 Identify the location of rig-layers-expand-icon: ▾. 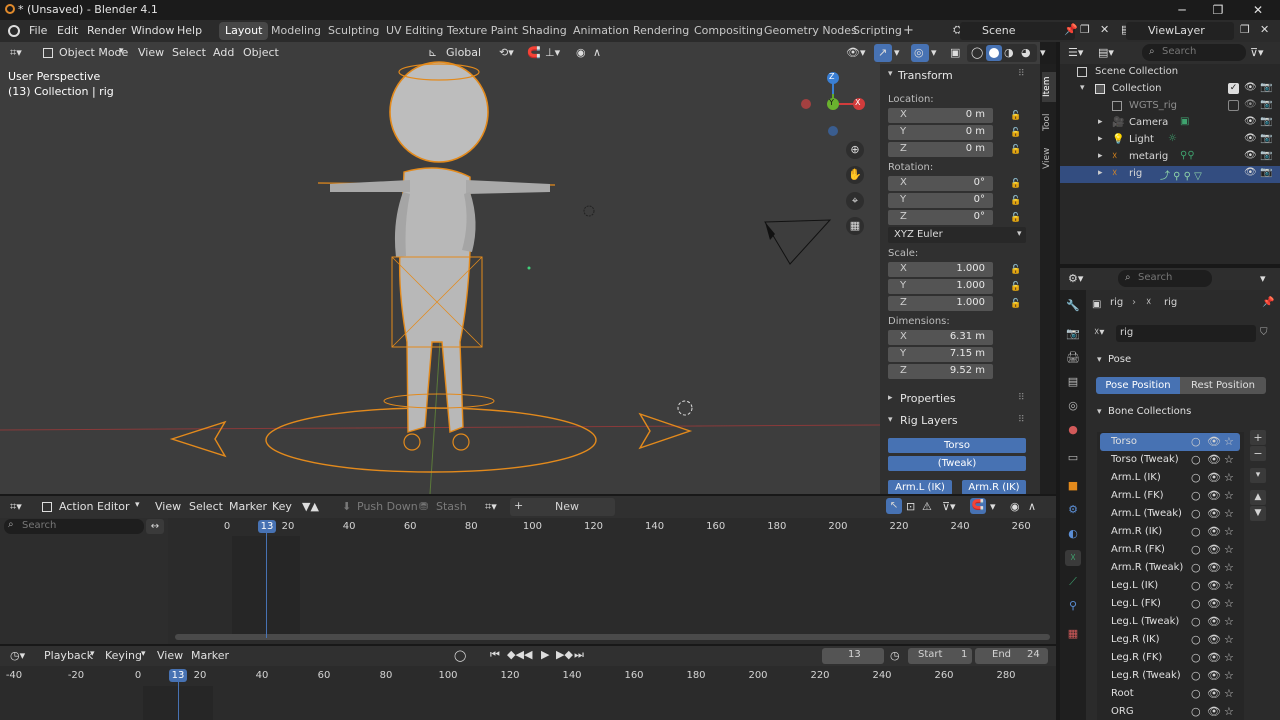
(890, 420).